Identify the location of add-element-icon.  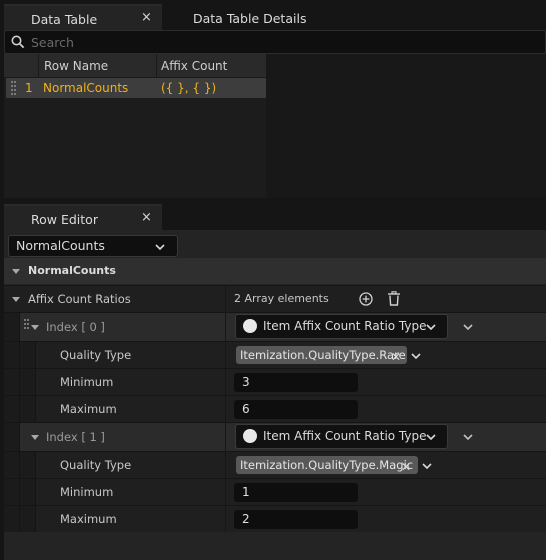
(366, 299).